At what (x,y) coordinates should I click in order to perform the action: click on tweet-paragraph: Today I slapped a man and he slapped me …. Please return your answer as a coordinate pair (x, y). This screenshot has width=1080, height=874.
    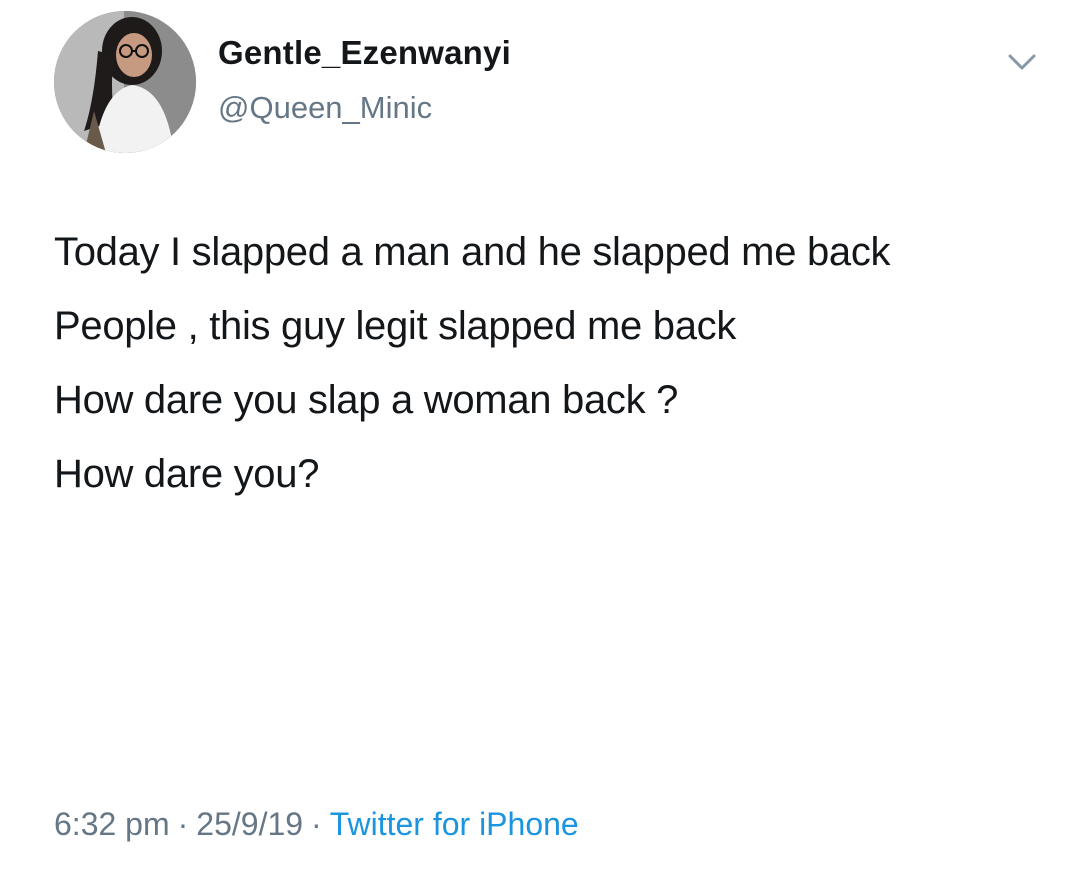
    Looking at the image, I should click on (472, 252).